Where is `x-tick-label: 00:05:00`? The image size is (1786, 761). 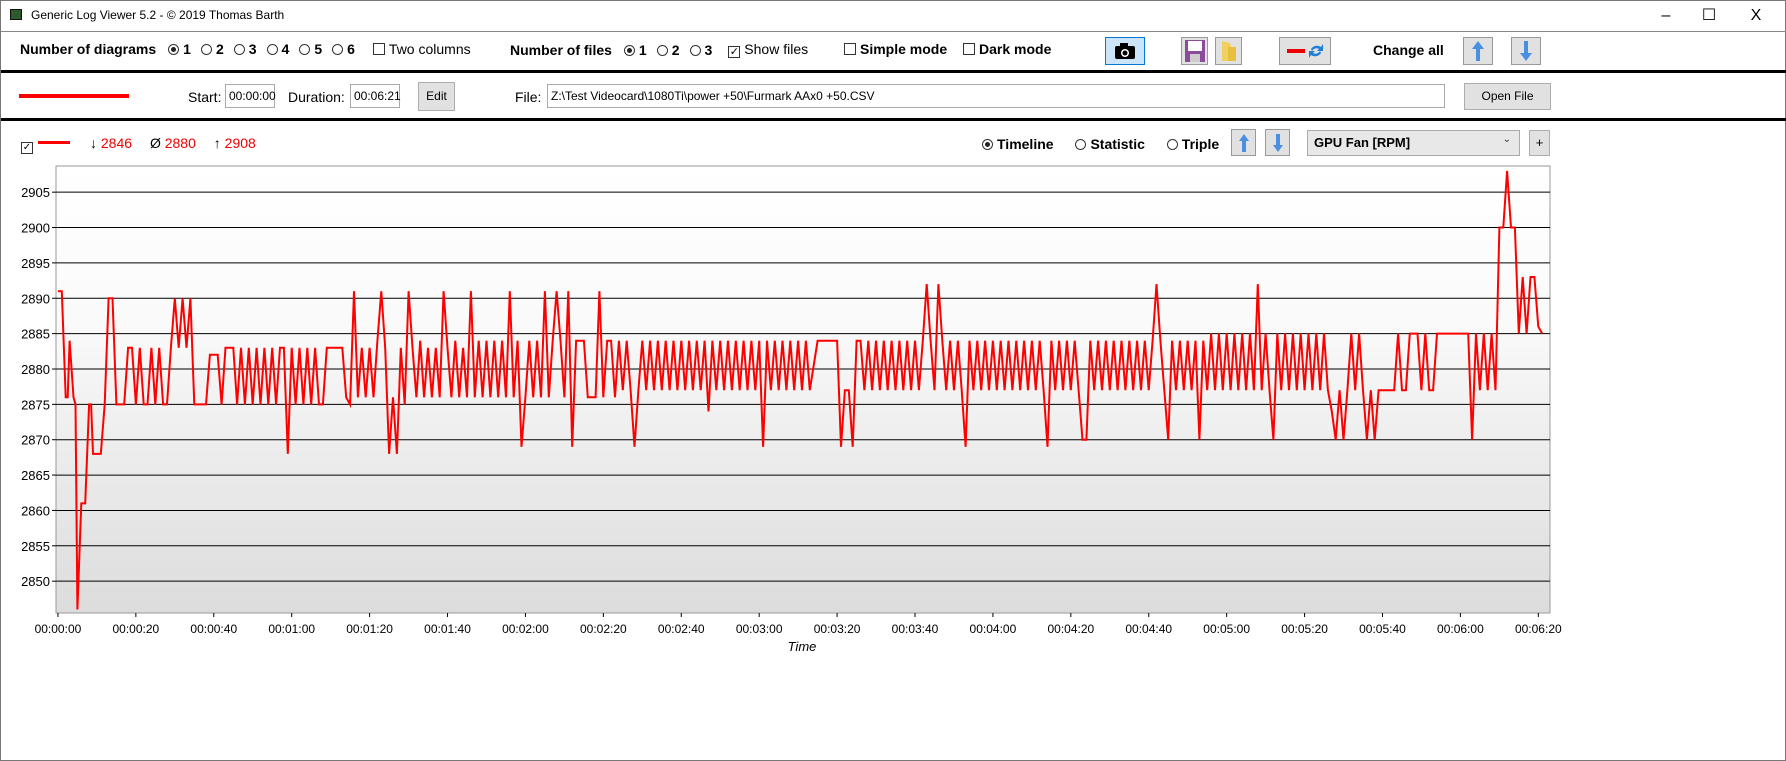
x-tick-label: 00:05:00 is located at coordinates (1226, 629).